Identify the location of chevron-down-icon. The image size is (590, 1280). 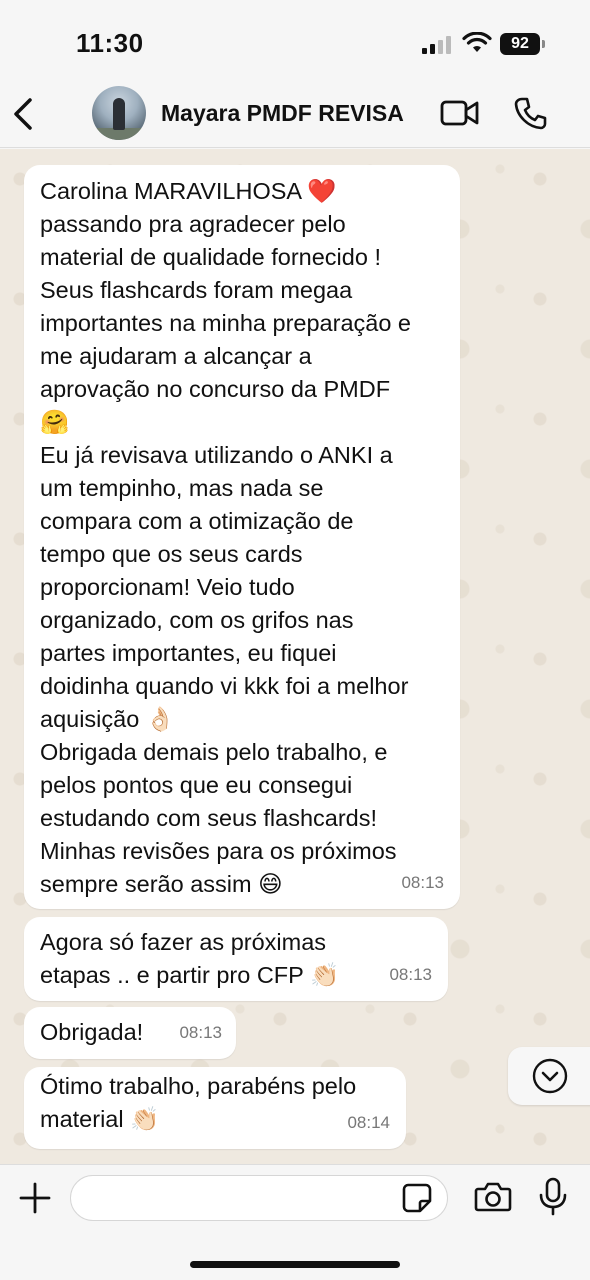
(550, 1076).